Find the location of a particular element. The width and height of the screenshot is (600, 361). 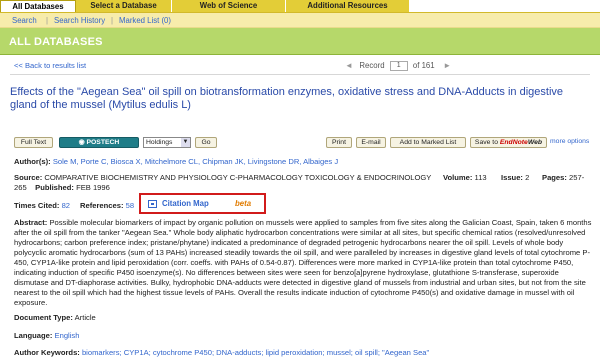

author-keywords-label: Author Keywords: is located at coordinates (47, 352).